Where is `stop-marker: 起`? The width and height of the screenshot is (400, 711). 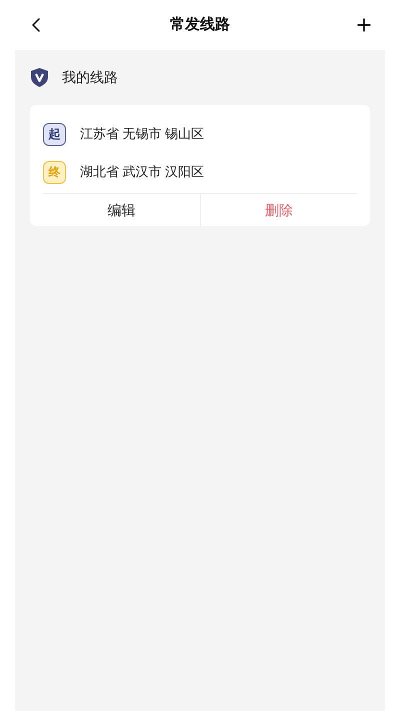 stop-marker: 起 is located at coordinates (54, 134).